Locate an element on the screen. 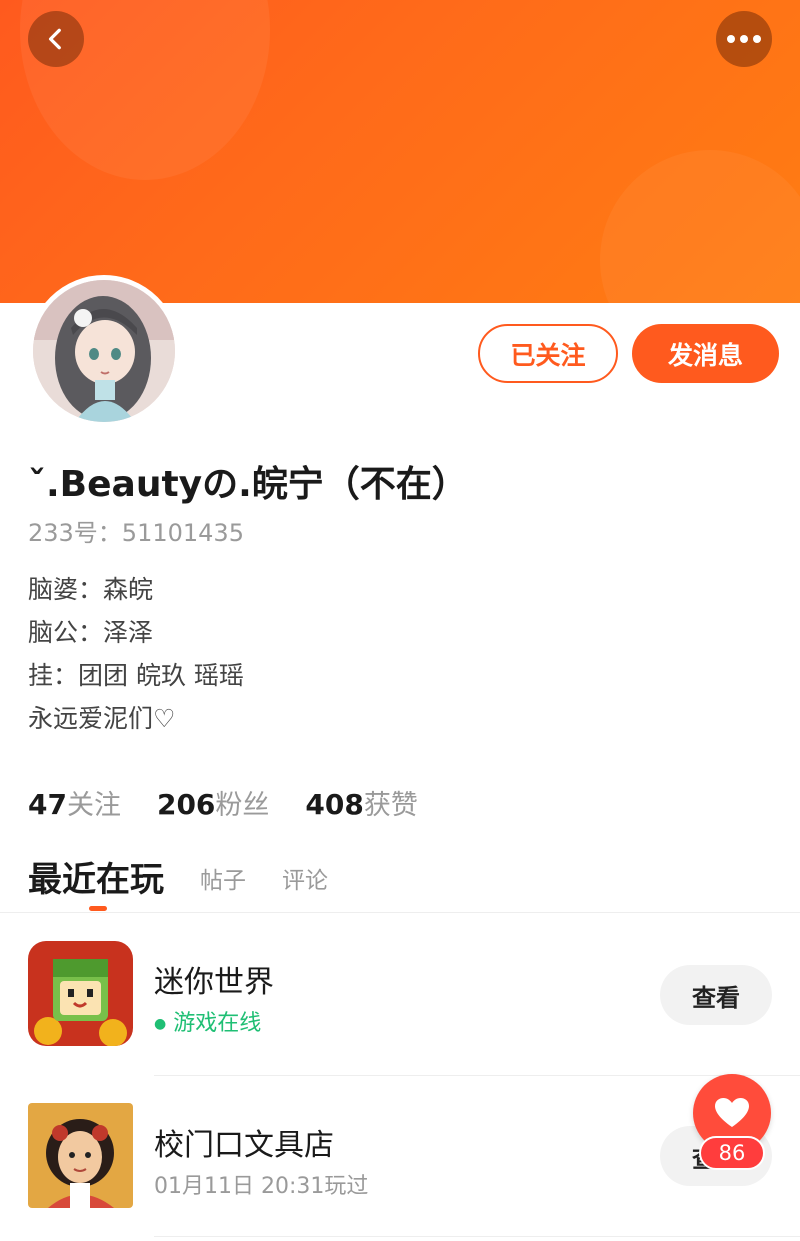 The image size is (800, 1241). game-status-online: ● 游戏在线 is located at coordinates (207, 1021).